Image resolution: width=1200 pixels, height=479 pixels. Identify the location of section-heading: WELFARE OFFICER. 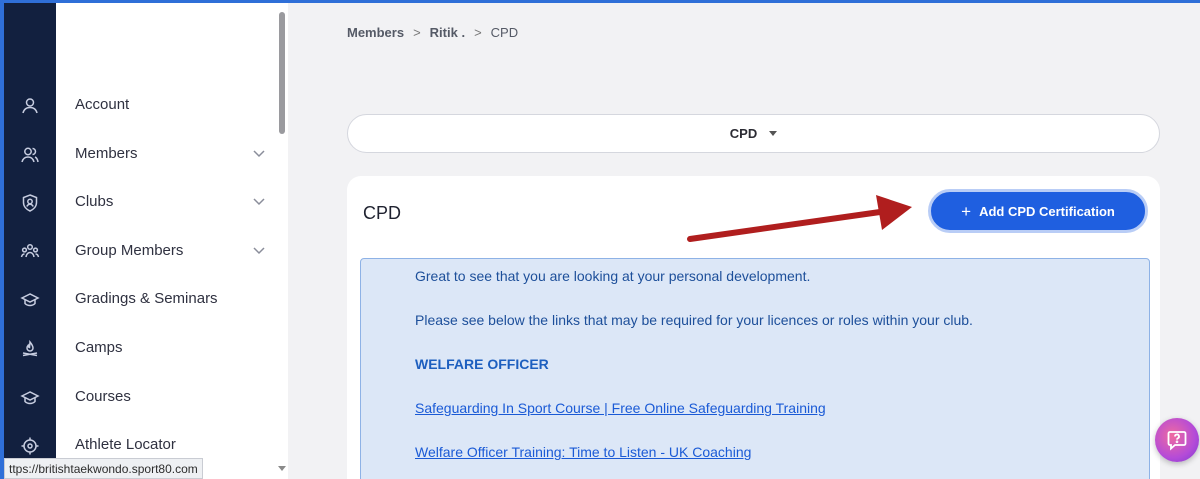
(482, 364).